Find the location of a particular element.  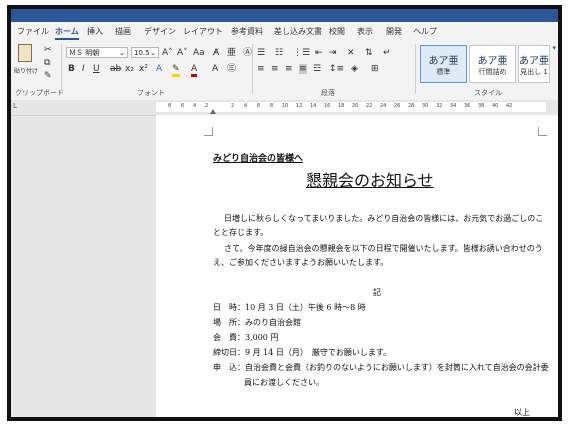

clipboard-icon is located at coordinates (25, 53).